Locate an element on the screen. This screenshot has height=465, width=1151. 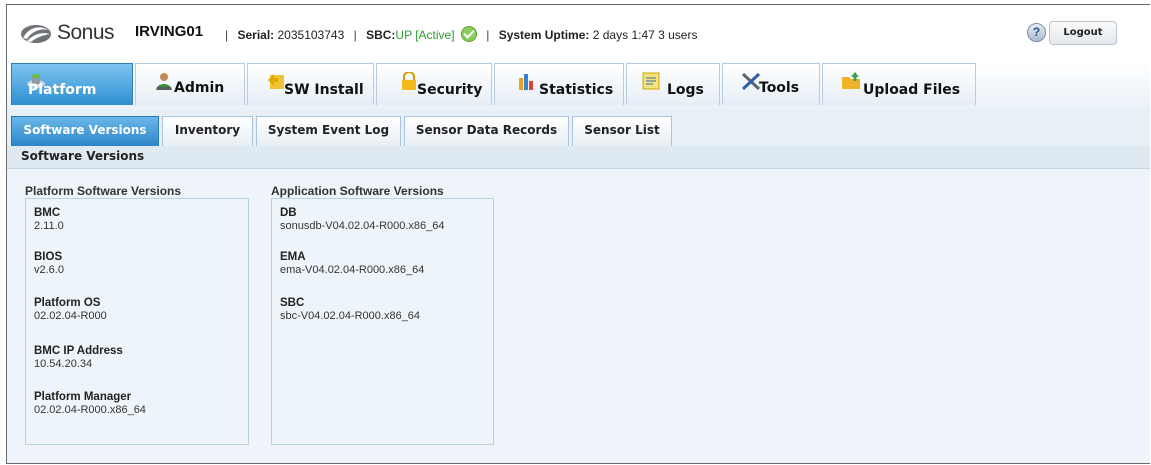
bar-chart-icon is located at coordinates (526, 82).